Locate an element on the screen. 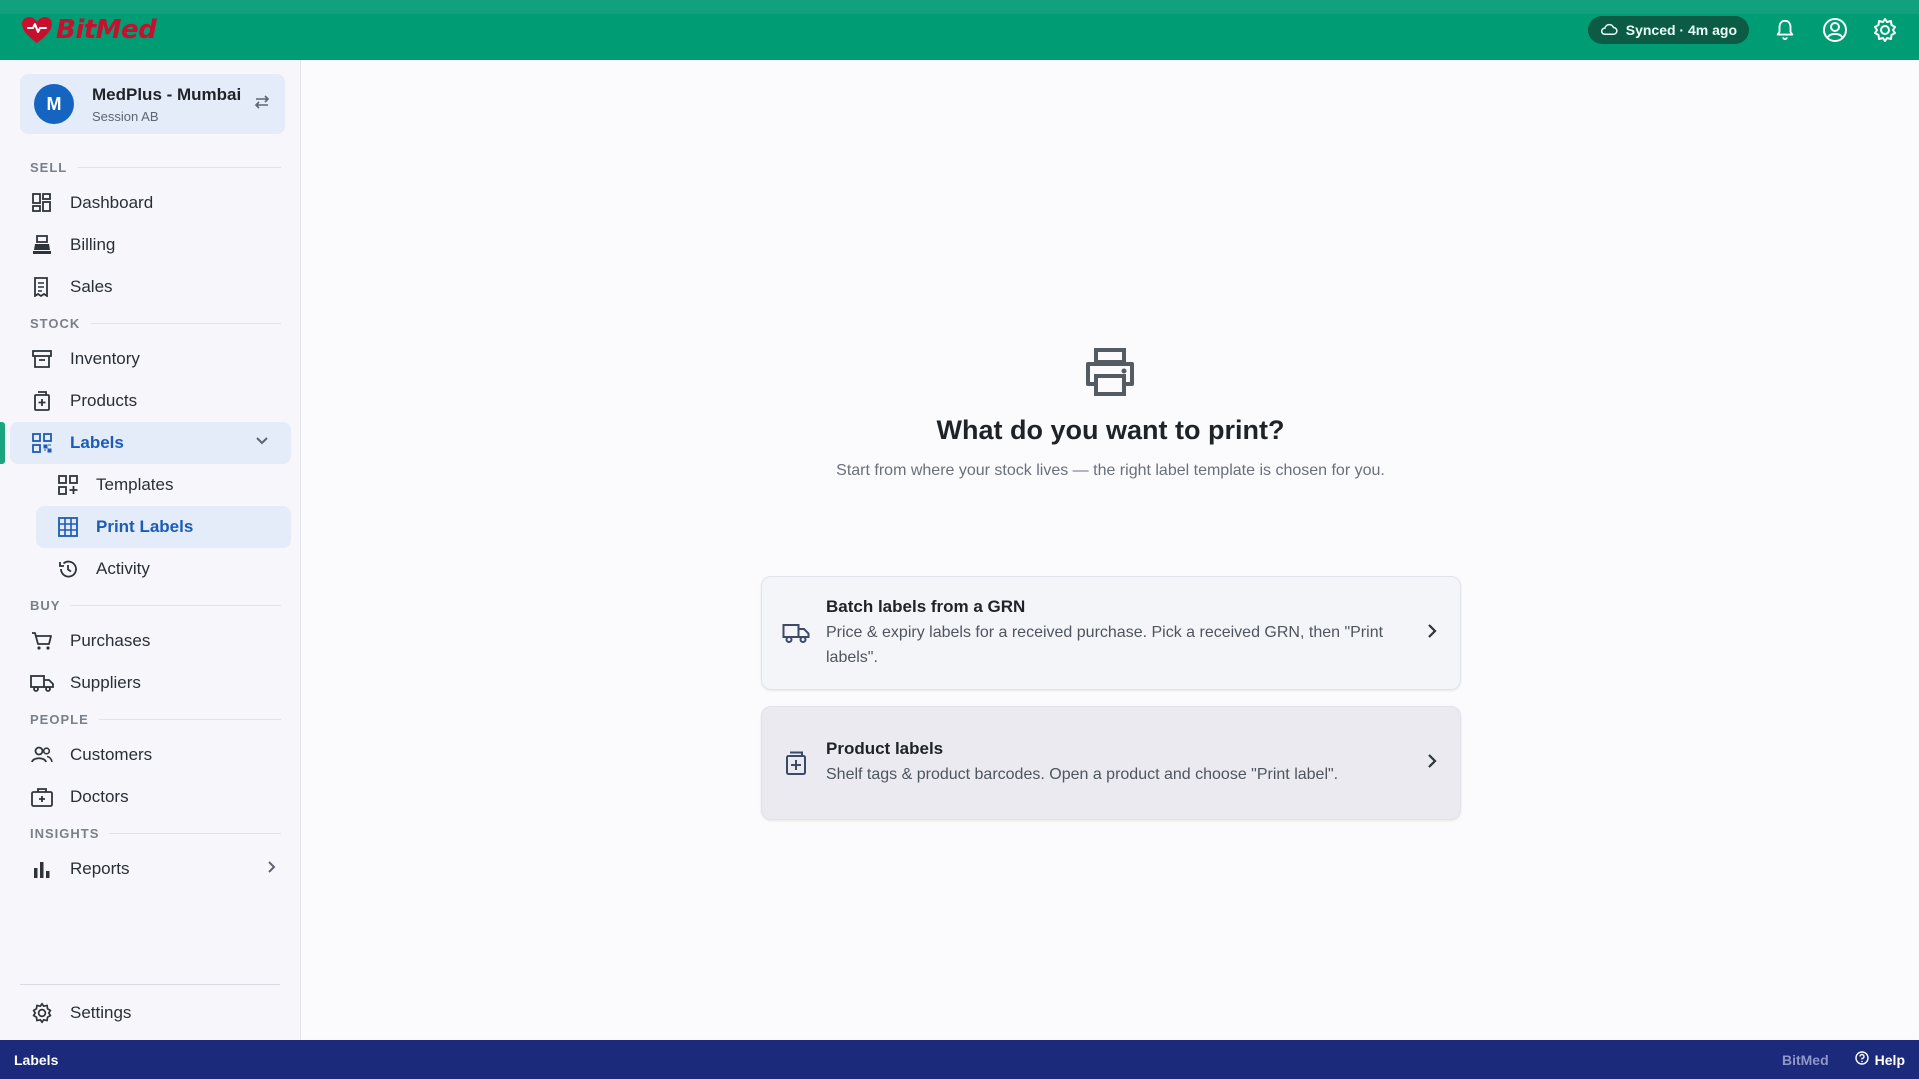  sidebar-item-sales: Sales is located at coordinates (150, 287).